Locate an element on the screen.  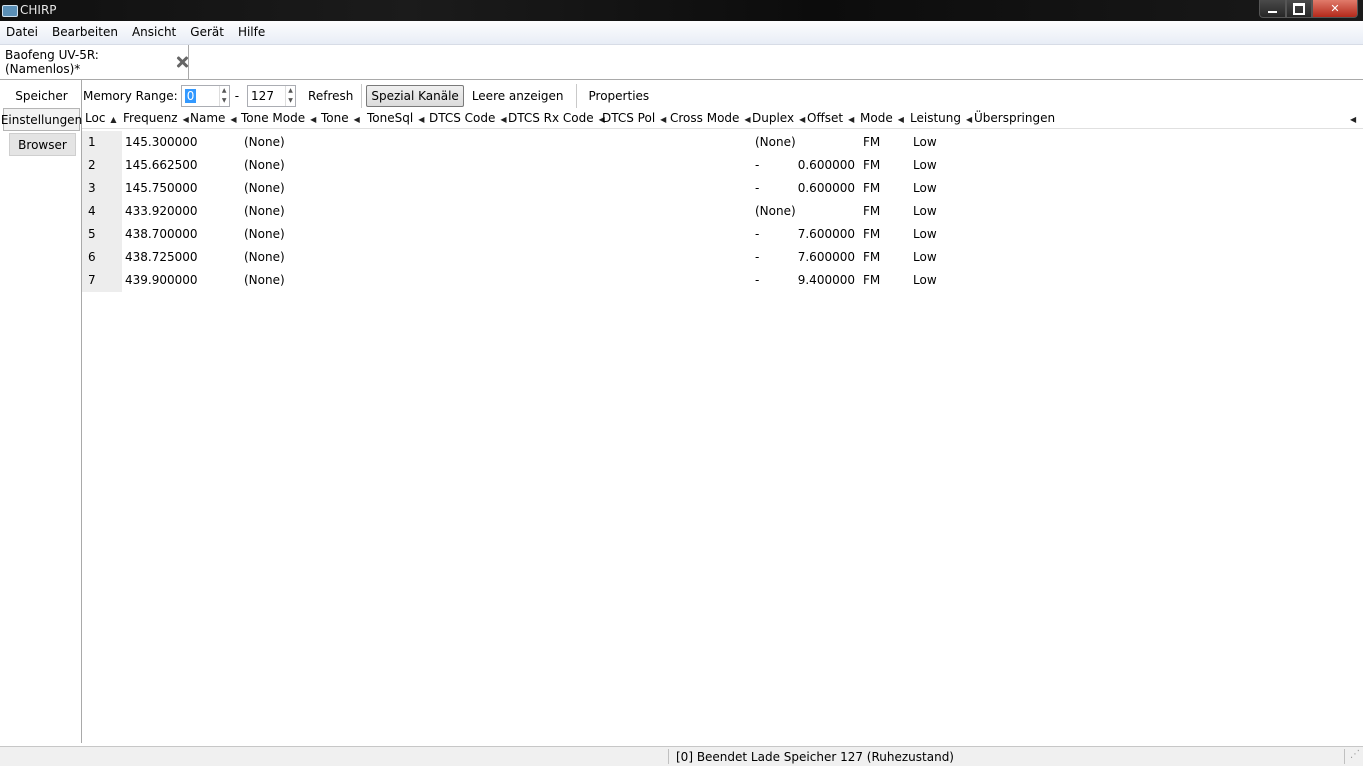
col-header-mode: Mode ◀ is located at coordinates (882, 118).